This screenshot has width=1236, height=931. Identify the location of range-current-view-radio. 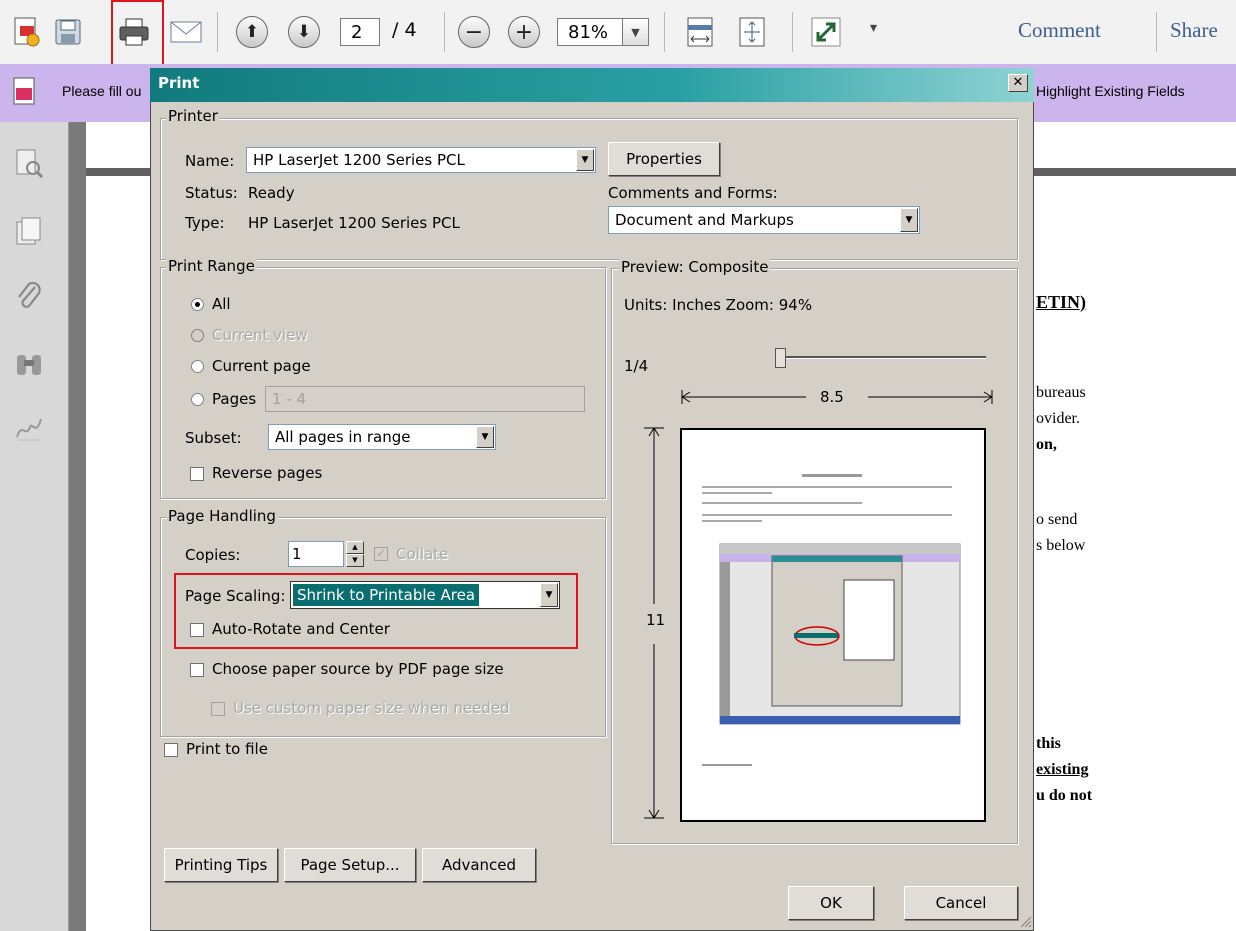
(197, 335).